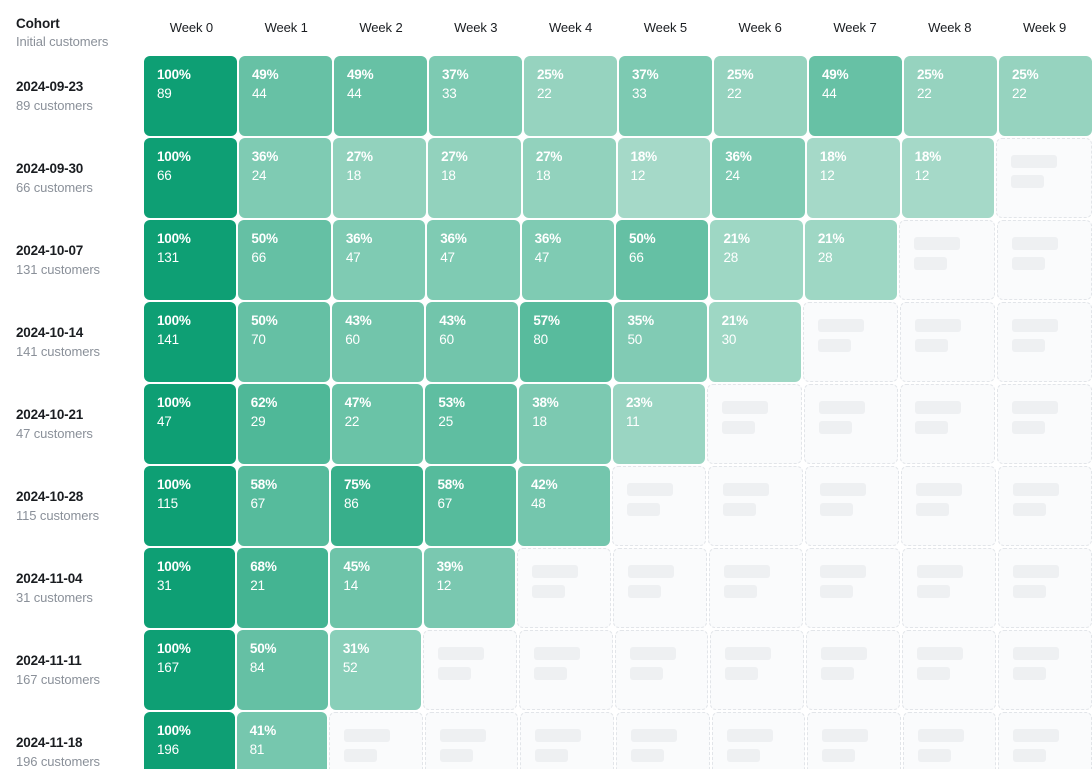 Image resolution: width=1092 pixels, height=769 pixels. What do you see at coordinates (377, 506) in the screenshot?
I see `heatmap-cell: 75% 86` at bounding box center [377, 506].